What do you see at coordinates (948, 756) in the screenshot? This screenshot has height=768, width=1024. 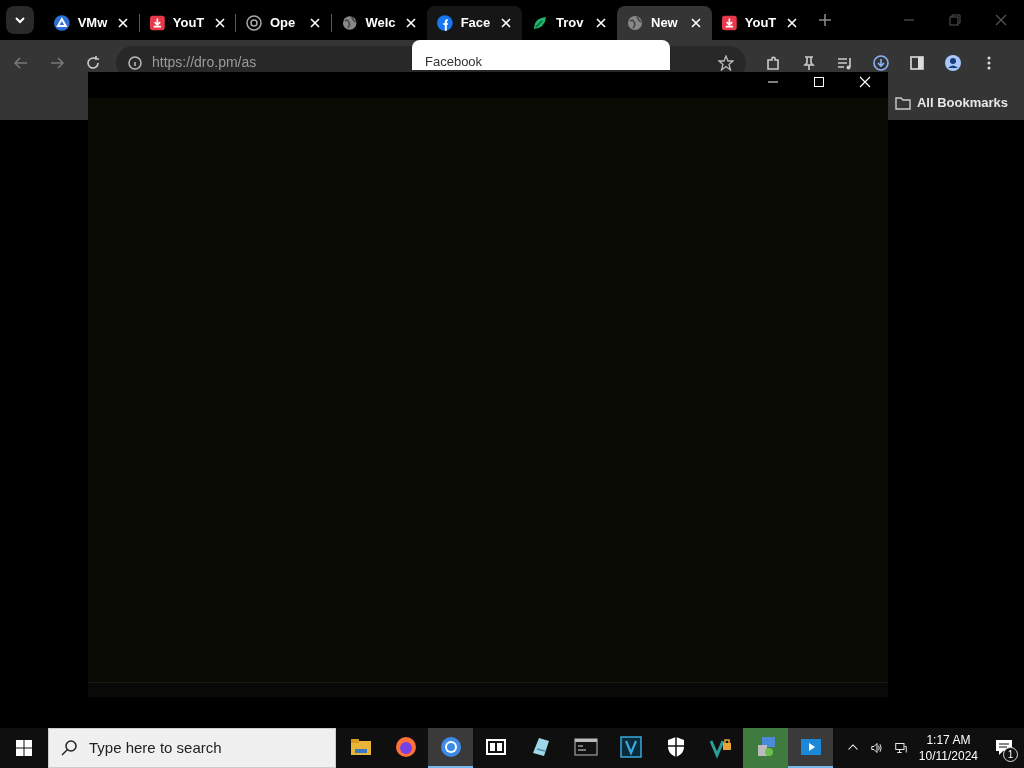 I see `clock-date: 10/11/2024` at bounding box center [948, 756].